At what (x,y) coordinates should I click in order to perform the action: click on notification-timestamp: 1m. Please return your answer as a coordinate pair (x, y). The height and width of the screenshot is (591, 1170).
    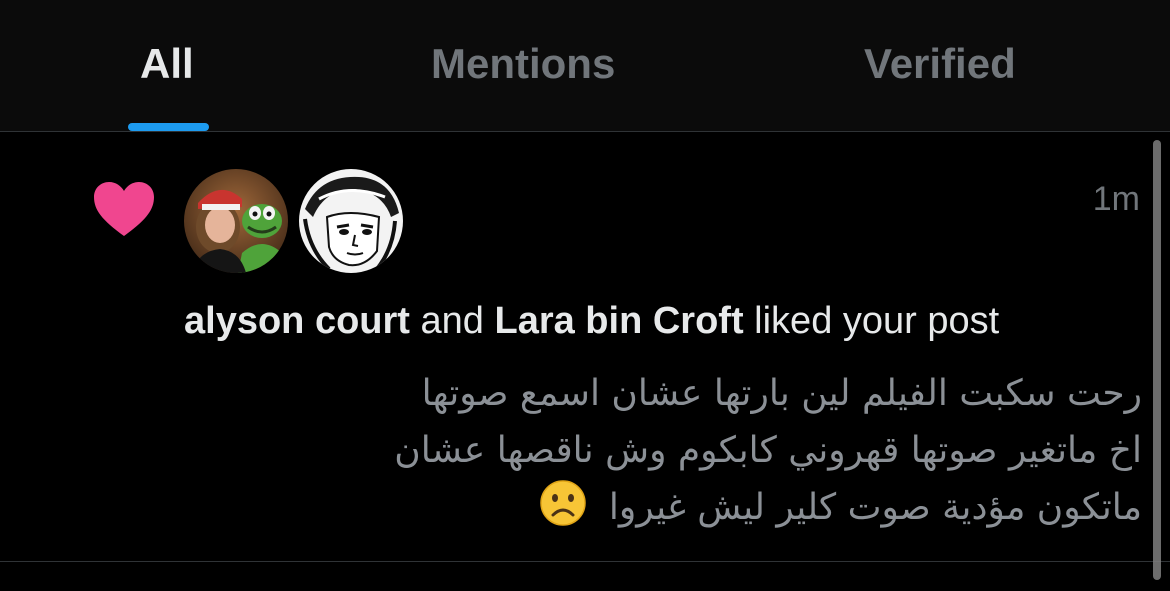
    Looking at the image, I should click on (1116, 199).